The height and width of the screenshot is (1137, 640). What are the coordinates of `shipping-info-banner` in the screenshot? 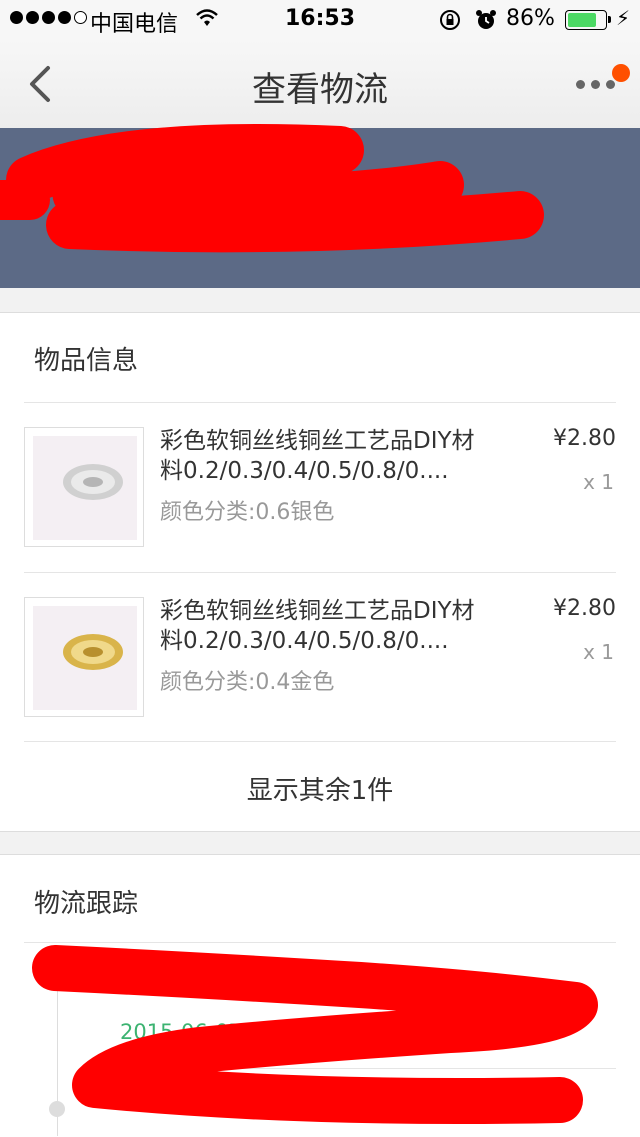 It's located at (320, 208).